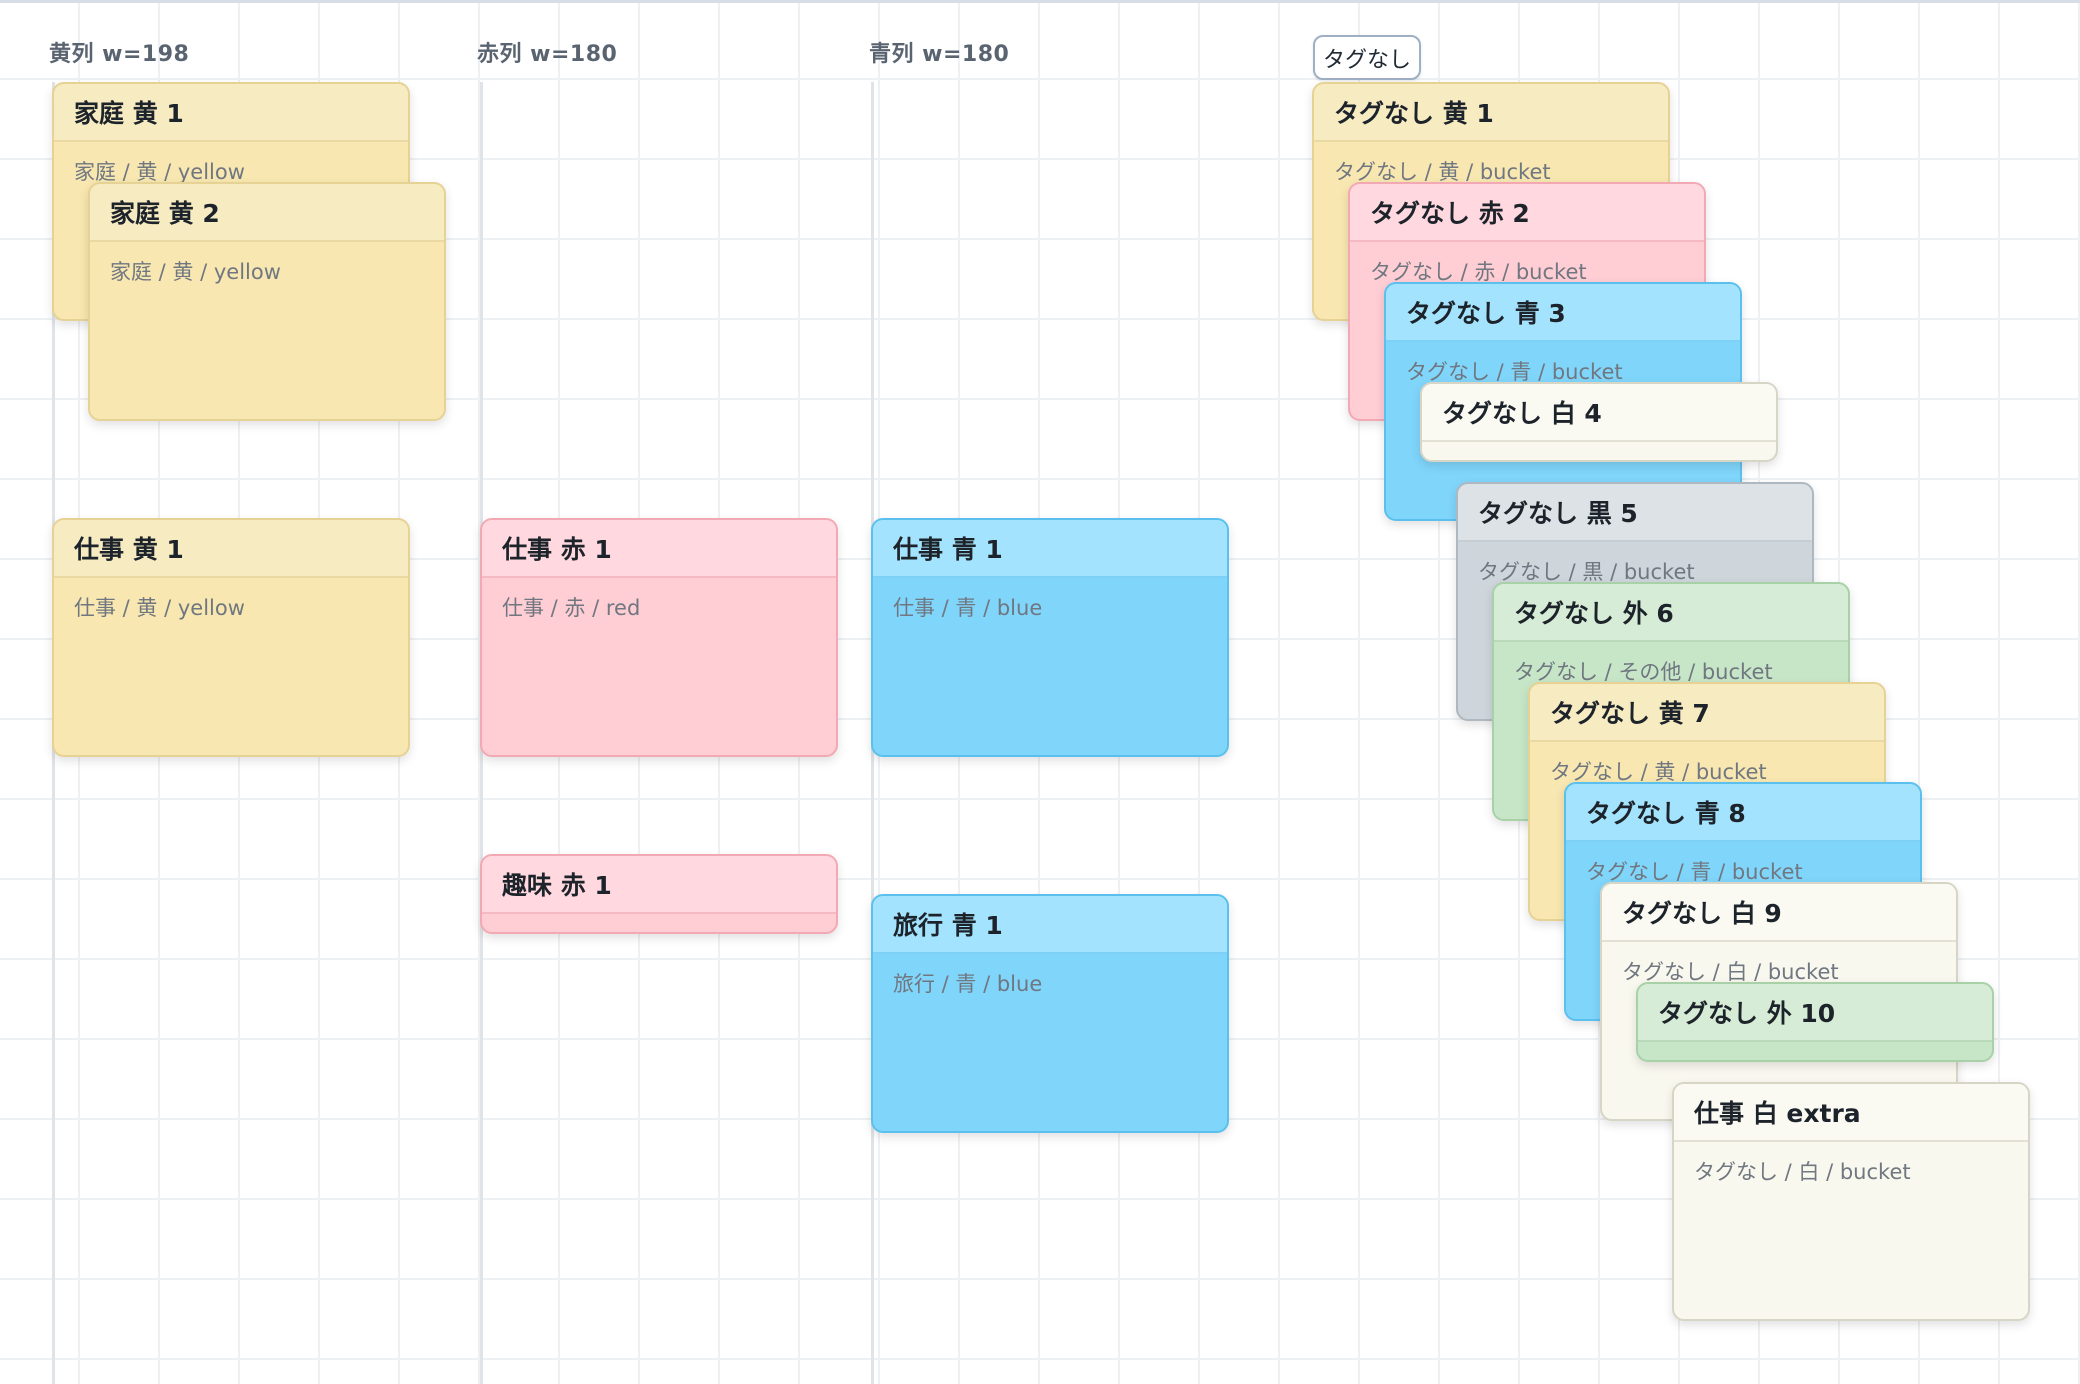 The height and width of the screenshot is (1384, 2080). What do you see at coordinates (547, 54) in the screenshot?
I see `column-label-red: 赤列 w=180` at bounding box center [547, 54].